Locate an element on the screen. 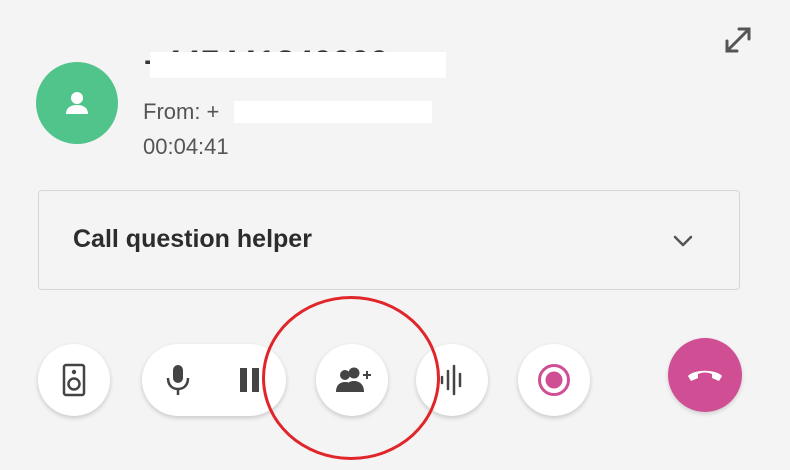  add-participant-button is located at coordinates (352, 380).